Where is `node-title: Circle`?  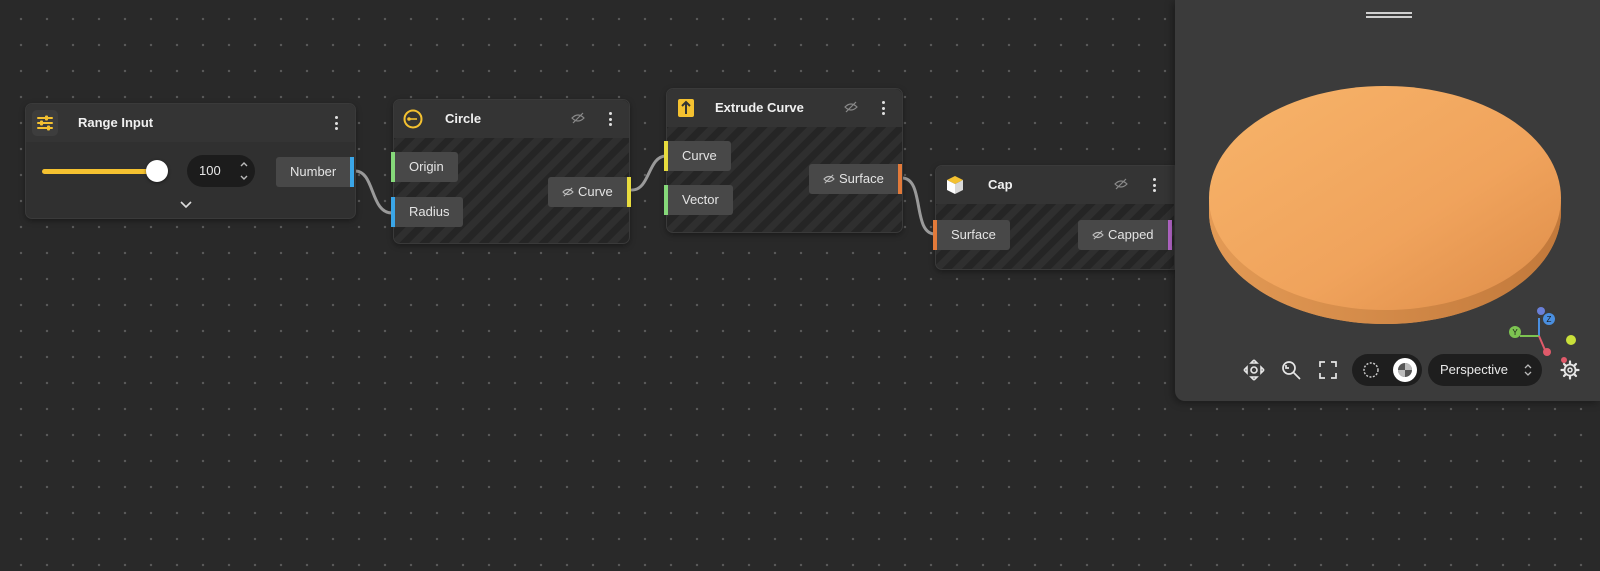 node-title: Circle is located at coordinates (463, 118).